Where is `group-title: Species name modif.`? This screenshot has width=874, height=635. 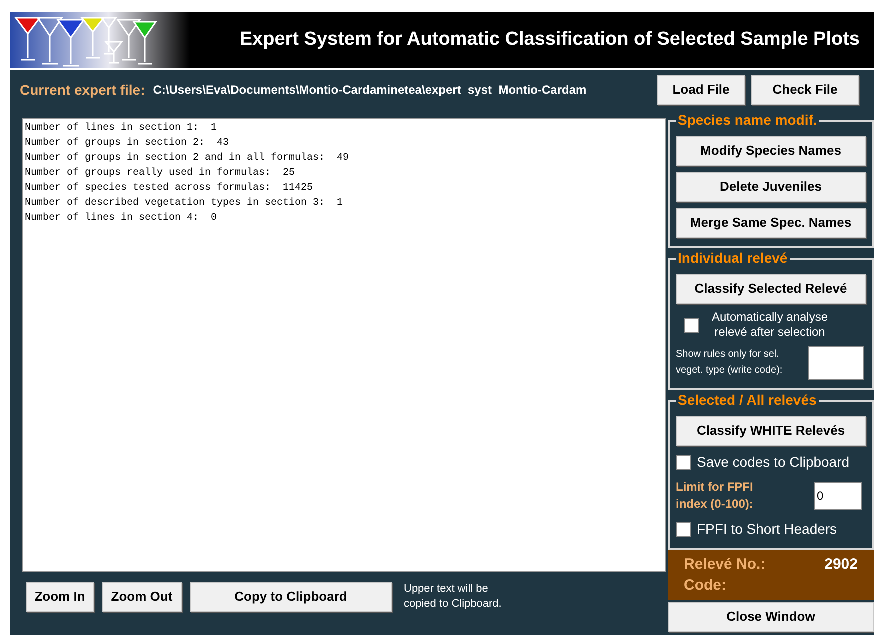 group-title: Species name modif. is located at coordinates (748, 120).